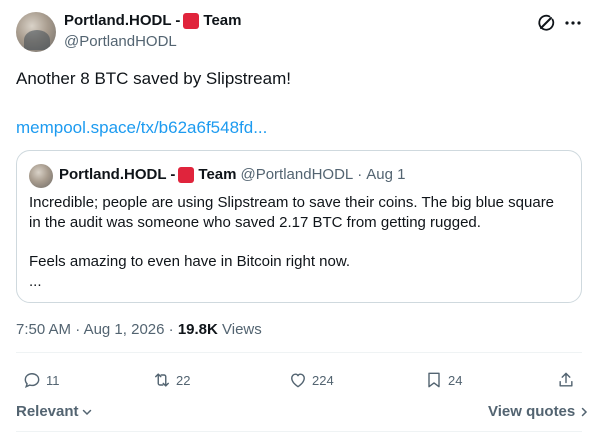  I want to click on quoted-date: Aug 1, so click(386, 174).